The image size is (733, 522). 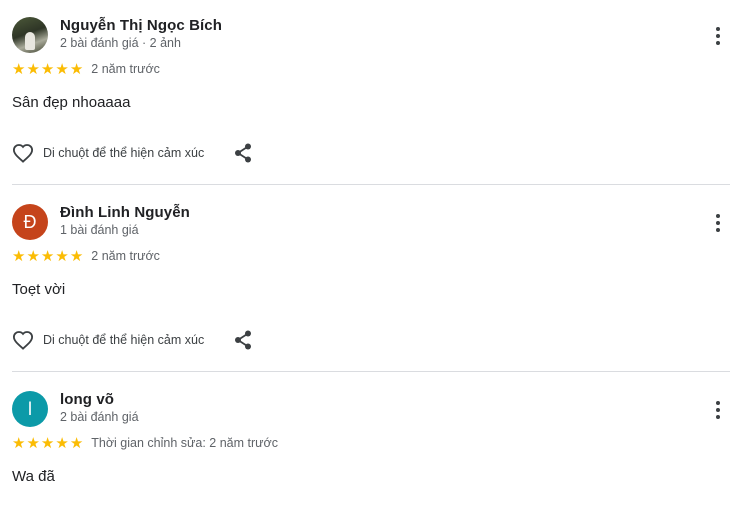 I want to click on review-time: Thời gian chỉnh sửa: 2 năm trước, so click(x=184, y=443).